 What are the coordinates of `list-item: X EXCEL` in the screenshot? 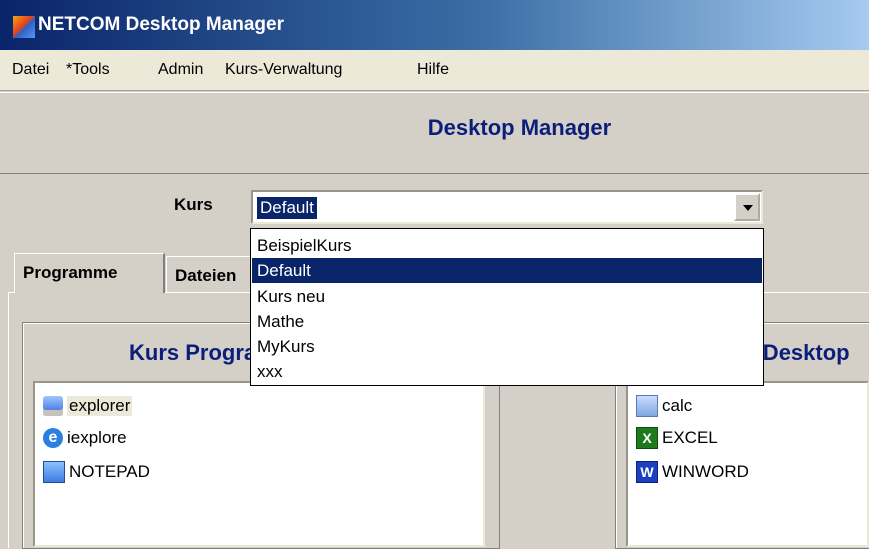 It's located at (677, 438).